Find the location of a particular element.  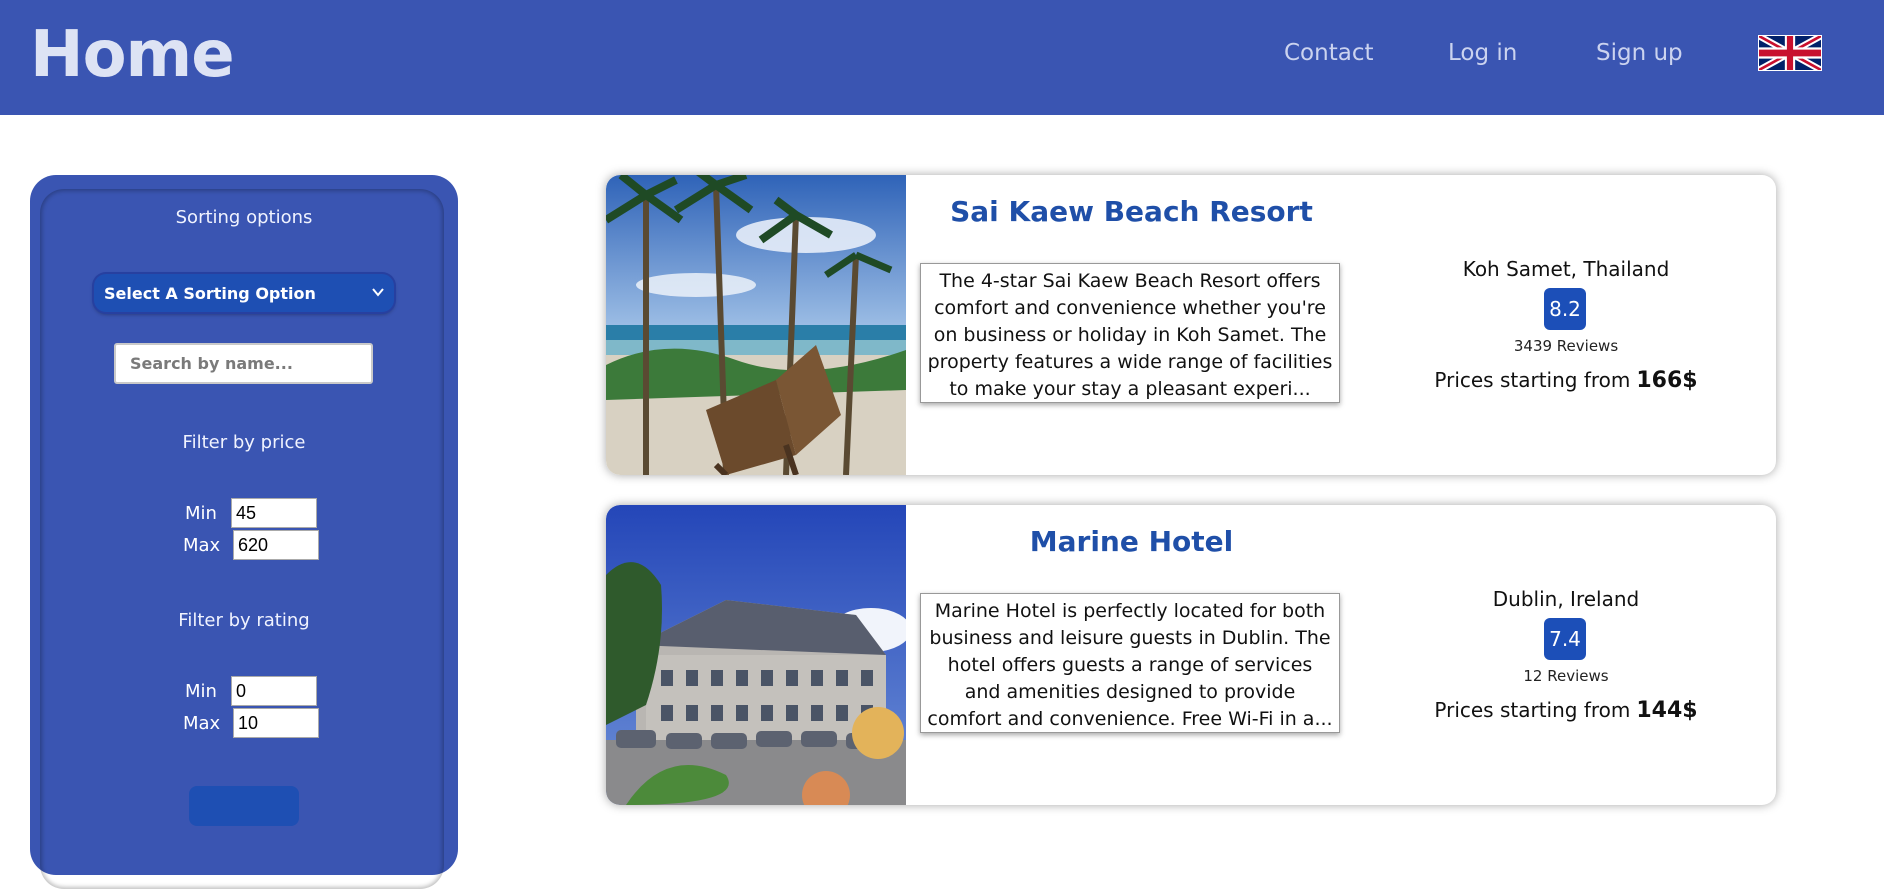

sort-select: Select A Sorting Option is located at coordinates (244, 293).